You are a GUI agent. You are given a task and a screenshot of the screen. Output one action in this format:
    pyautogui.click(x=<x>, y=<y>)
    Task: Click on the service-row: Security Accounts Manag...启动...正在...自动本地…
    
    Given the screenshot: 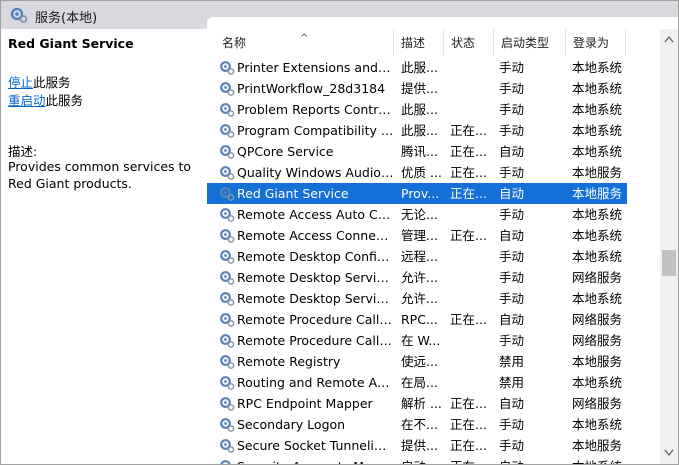 What is the action you would take?
    pyautogui.click(x=417, y=460)
    